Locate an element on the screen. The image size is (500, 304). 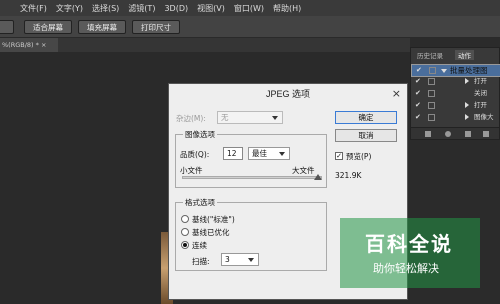
baseline-optimized-label: 基线已优化 is located at coordinates (211, 232).